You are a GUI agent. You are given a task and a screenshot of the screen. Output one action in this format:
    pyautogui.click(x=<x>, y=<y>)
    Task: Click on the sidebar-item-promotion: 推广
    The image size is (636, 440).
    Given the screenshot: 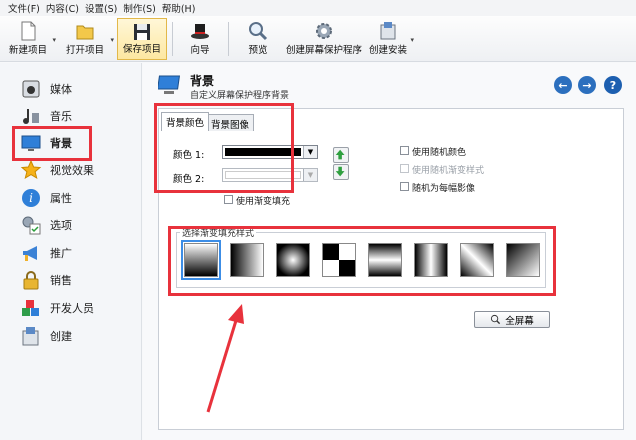 What is the action you would take?
    pyautogui.click(x=46, y=253)
    